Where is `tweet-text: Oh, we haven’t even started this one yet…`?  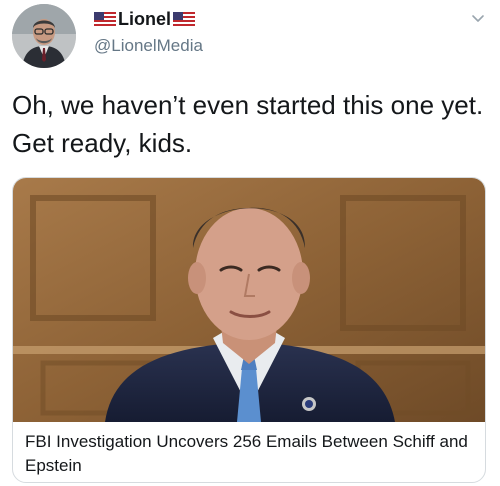
tweet-text: Oh, we haven’t even started this one yet… is located at coordinates (248, 124).